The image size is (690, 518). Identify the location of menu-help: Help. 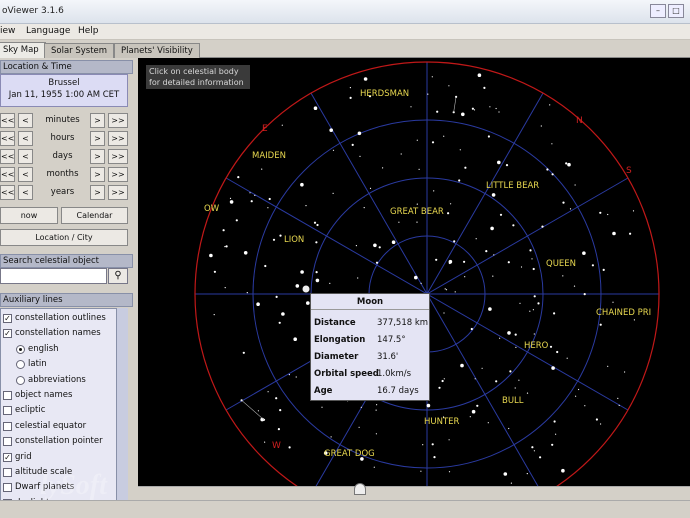
(88, 31).